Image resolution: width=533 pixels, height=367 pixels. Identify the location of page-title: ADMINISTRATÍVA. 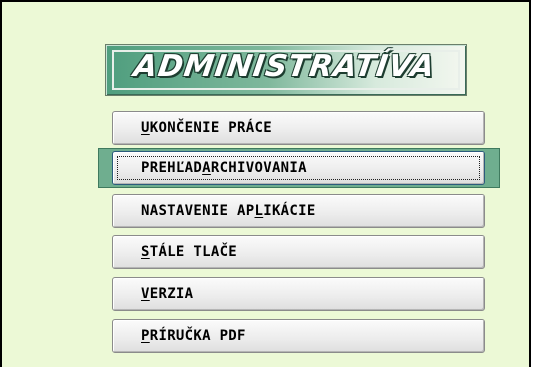
(284, 66).